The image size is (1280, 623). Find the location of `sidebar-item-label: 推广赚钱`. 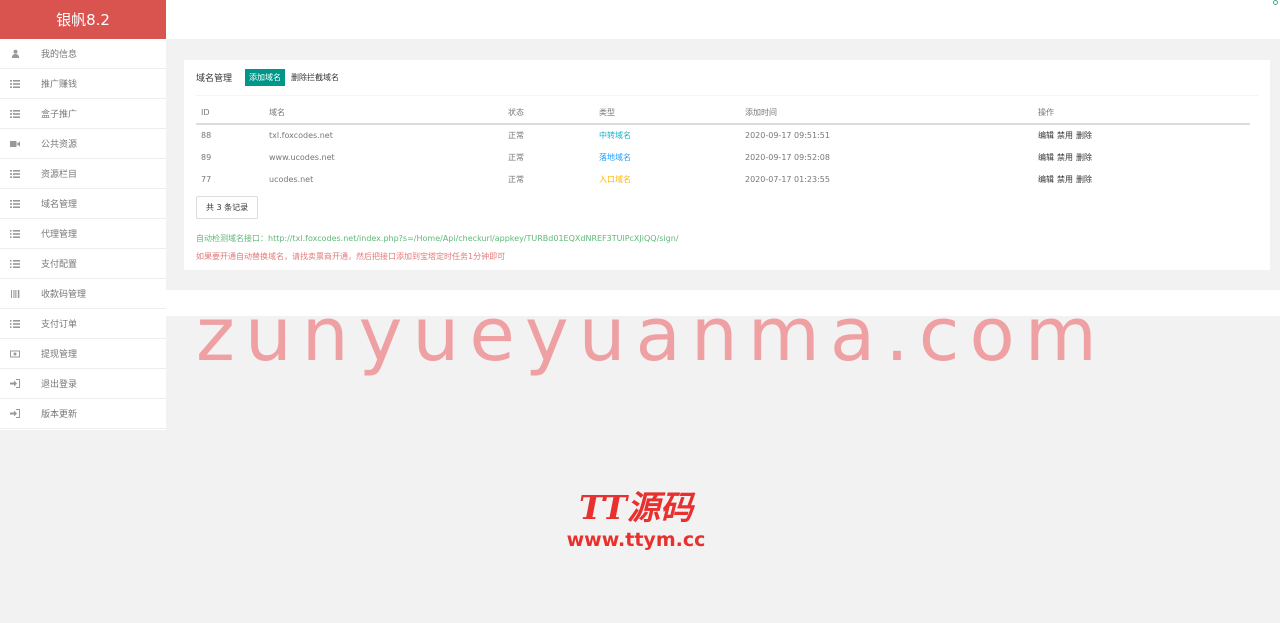

sidebar-item-label: 推广赚钱 is located at coordinates (59, 85).